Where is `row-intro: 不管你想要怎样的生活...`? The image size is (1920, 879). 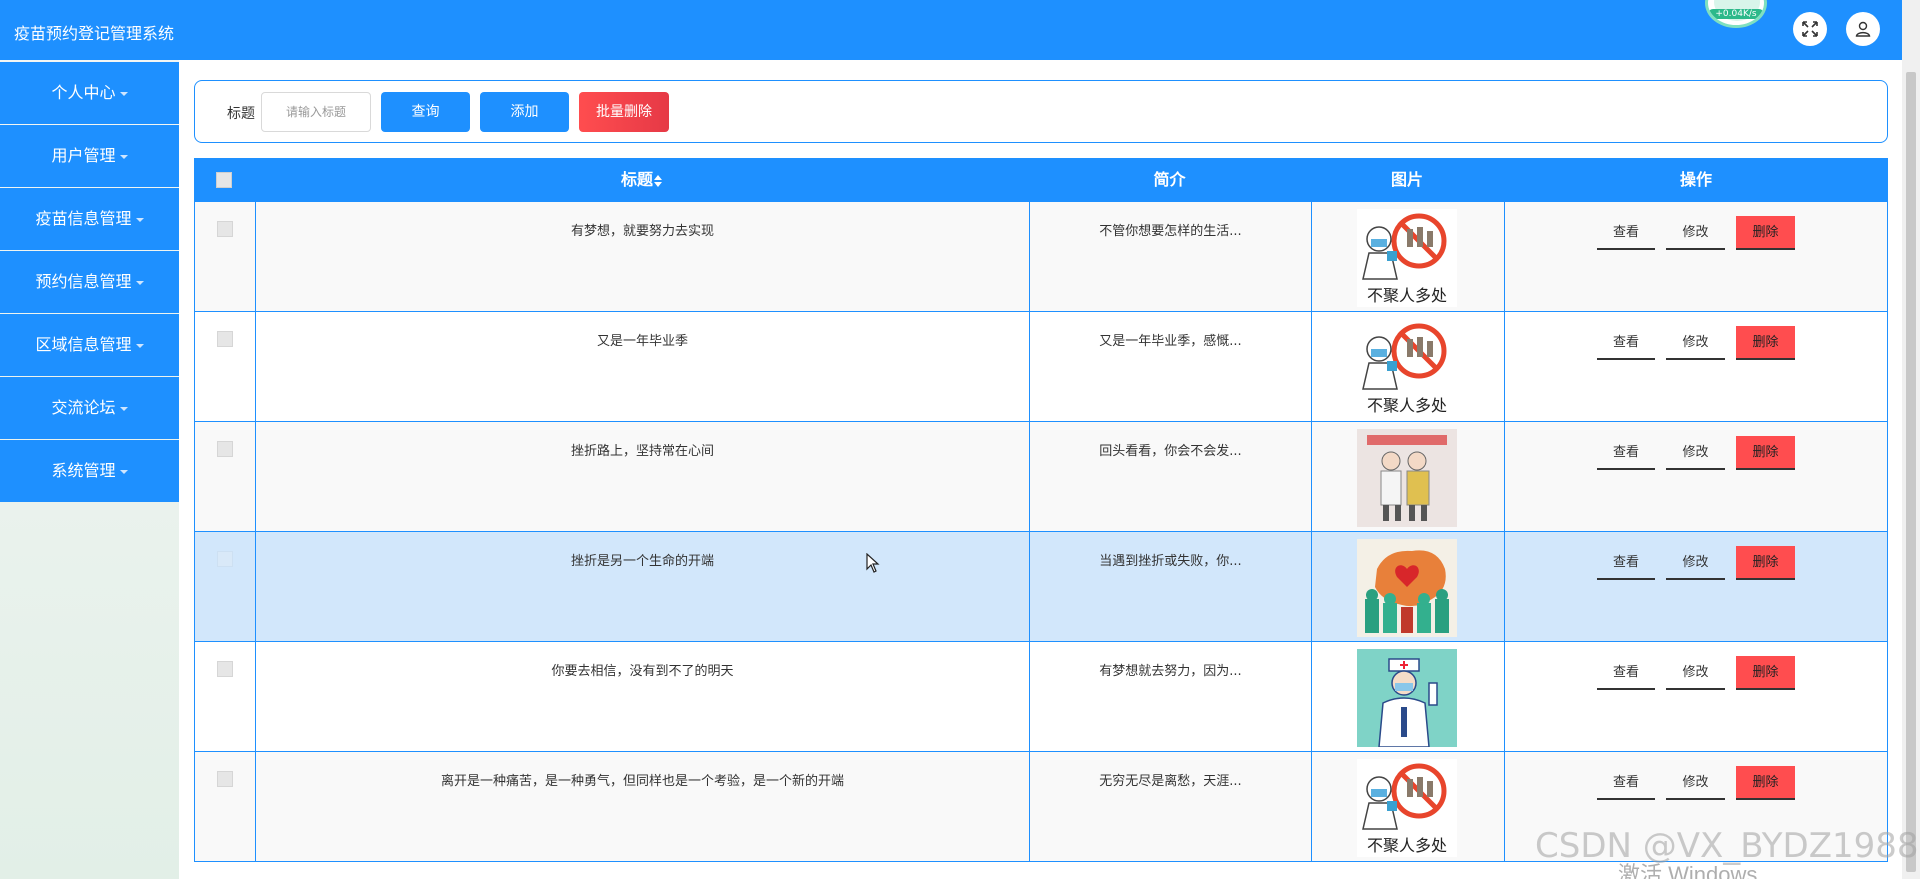 row-intro: 不管你想要怎样的生活... is located at coordinates (1170, 231).